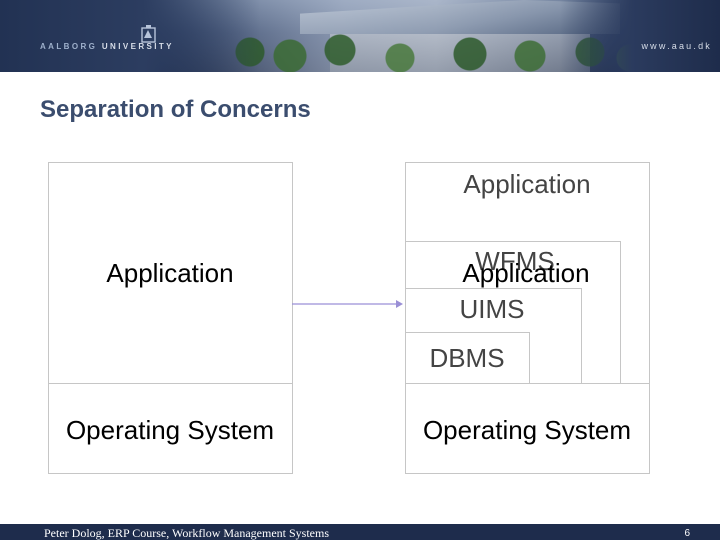 The image size is (720, 540). What do you see at coordinates (640, 36) in the screenshot?
I see `banner-fade-right` at bounding box center [640, 36].